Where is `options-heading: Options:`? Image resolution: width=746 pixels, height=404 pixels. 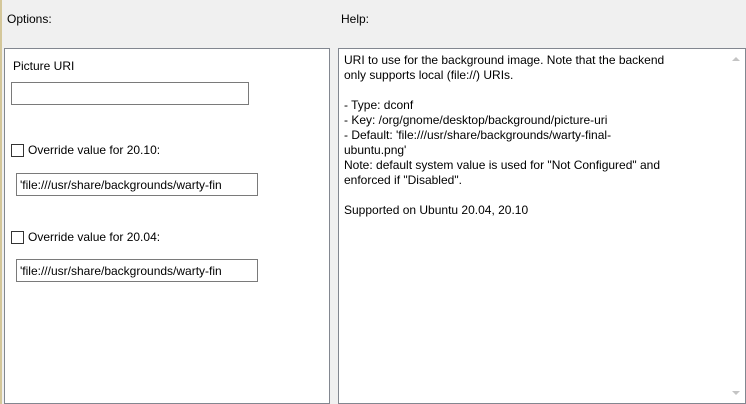
options-heading: Options: is located at coordinates (29, 19).